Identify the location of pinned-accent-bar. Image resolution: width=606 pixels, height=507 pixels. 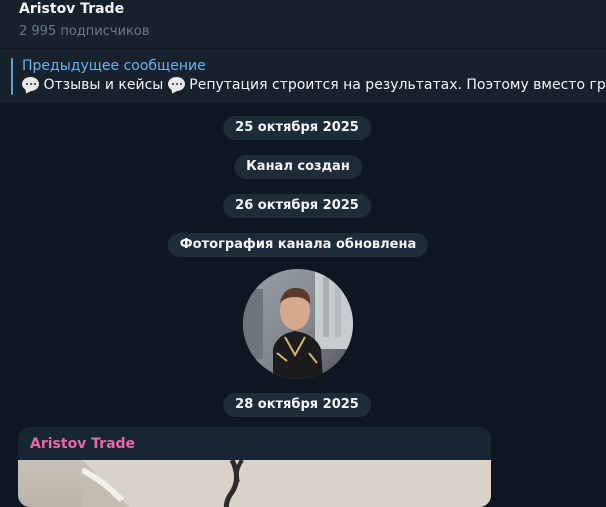
(12, 76).